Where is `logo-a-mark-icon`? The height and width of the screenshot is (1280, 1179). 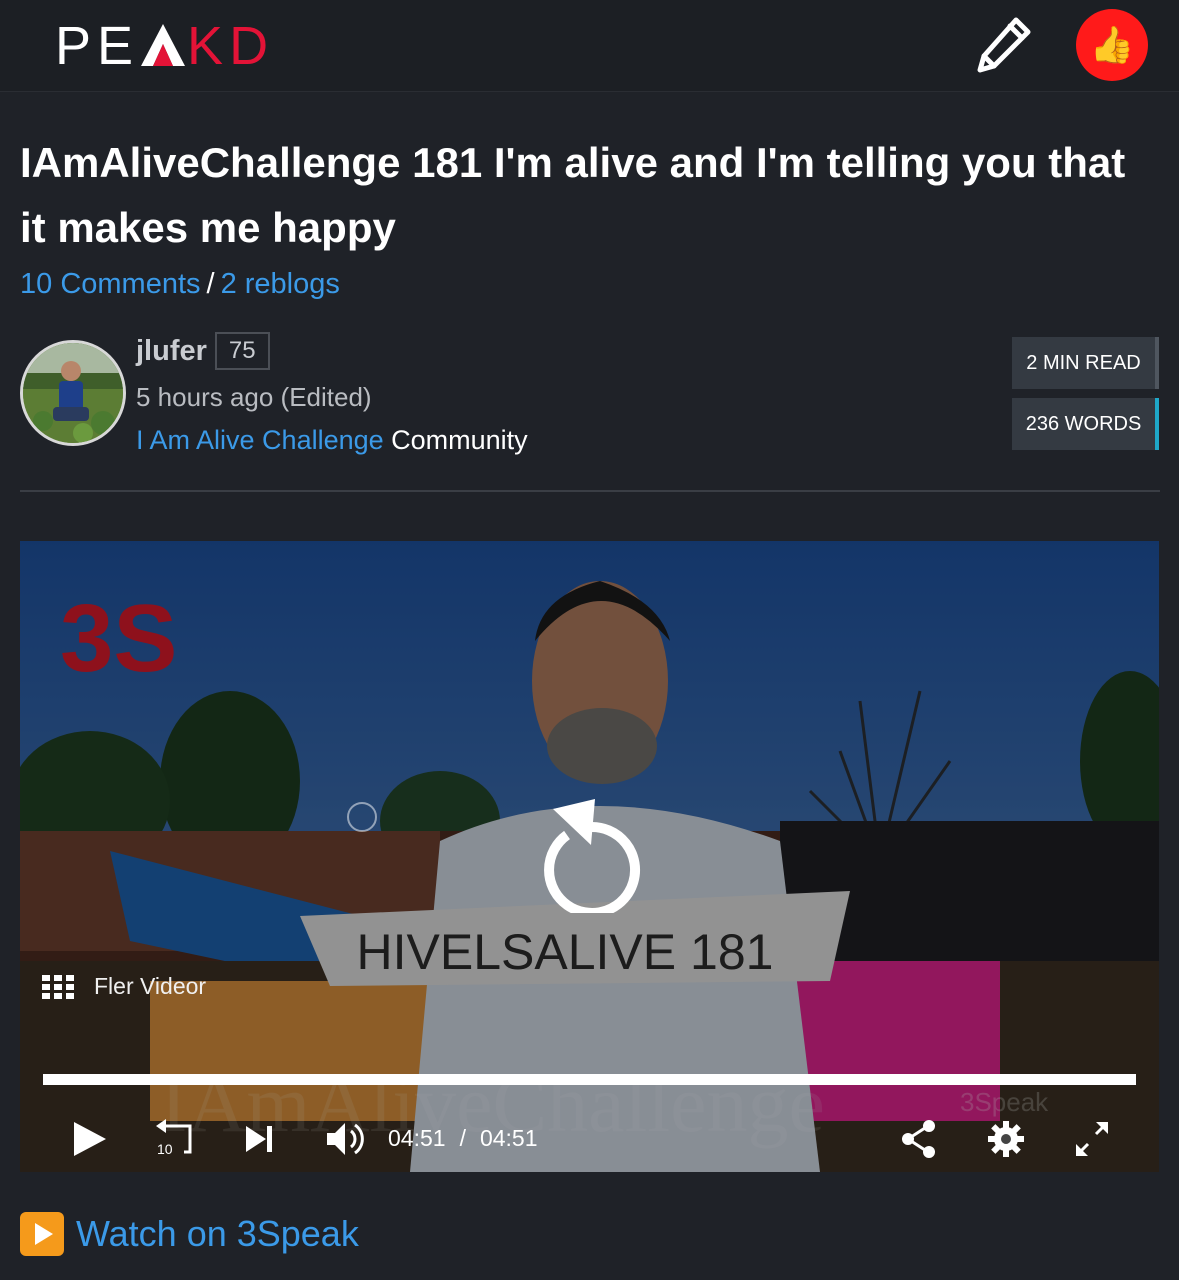 logo-a-mark-icon is located at coordinates (163, 45).